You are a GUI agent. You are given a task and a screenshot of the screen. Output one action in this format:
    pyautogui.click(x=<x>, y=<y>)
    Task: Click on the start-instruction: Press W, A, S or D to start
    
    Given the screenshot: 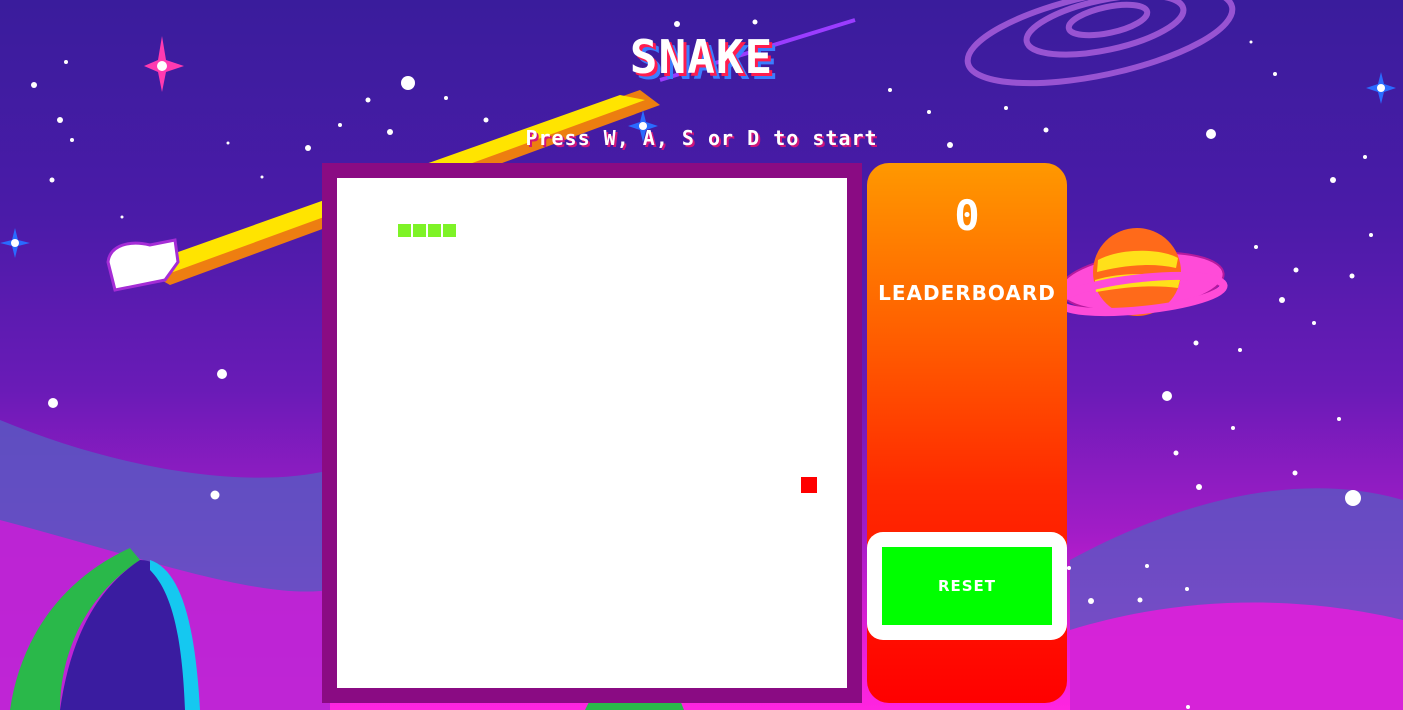 What is the action you would take?
    pyautogui.click(x=701, y=138)
    